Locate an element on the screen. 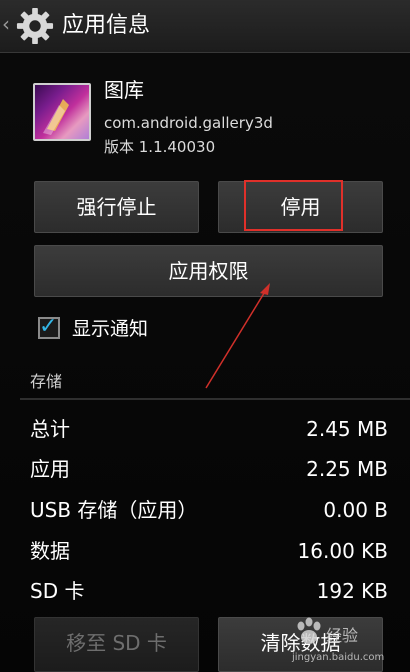 This screenshot has width=410, height=672. storage-row-usb: USB 存储（应用） 0.00 B is located at coordinates (209, 510).